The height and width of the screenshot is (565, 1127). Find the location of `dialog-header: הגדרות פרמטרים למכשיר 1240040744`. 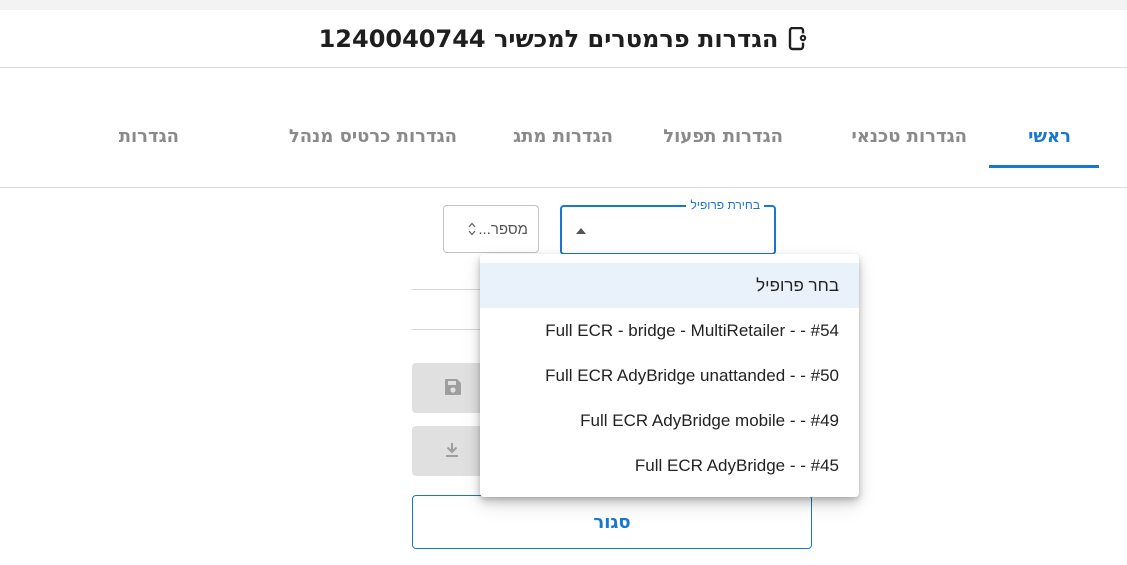

dialog-header: הגדרות פרמטרים למכשיר 1240040744 is located at coordinates (563, 39).